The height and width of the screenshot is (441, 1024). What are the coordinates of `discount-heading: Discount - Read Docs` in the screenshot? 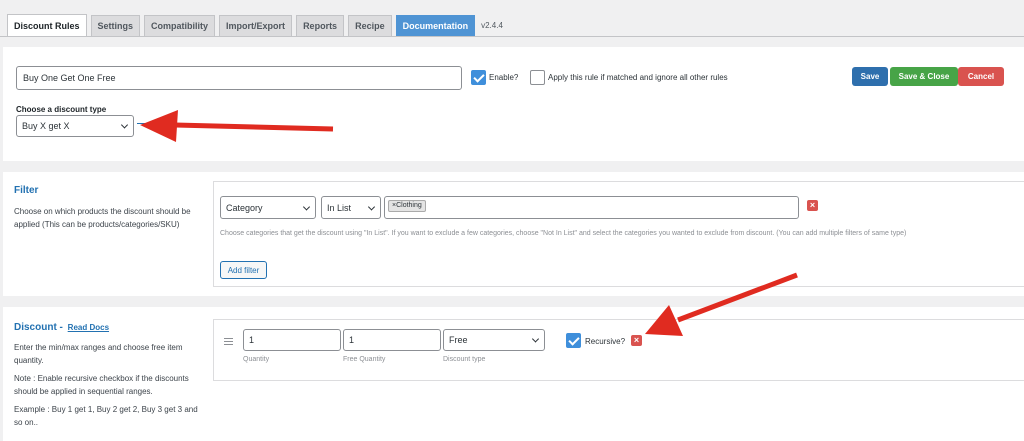 It's located at (61, 327).